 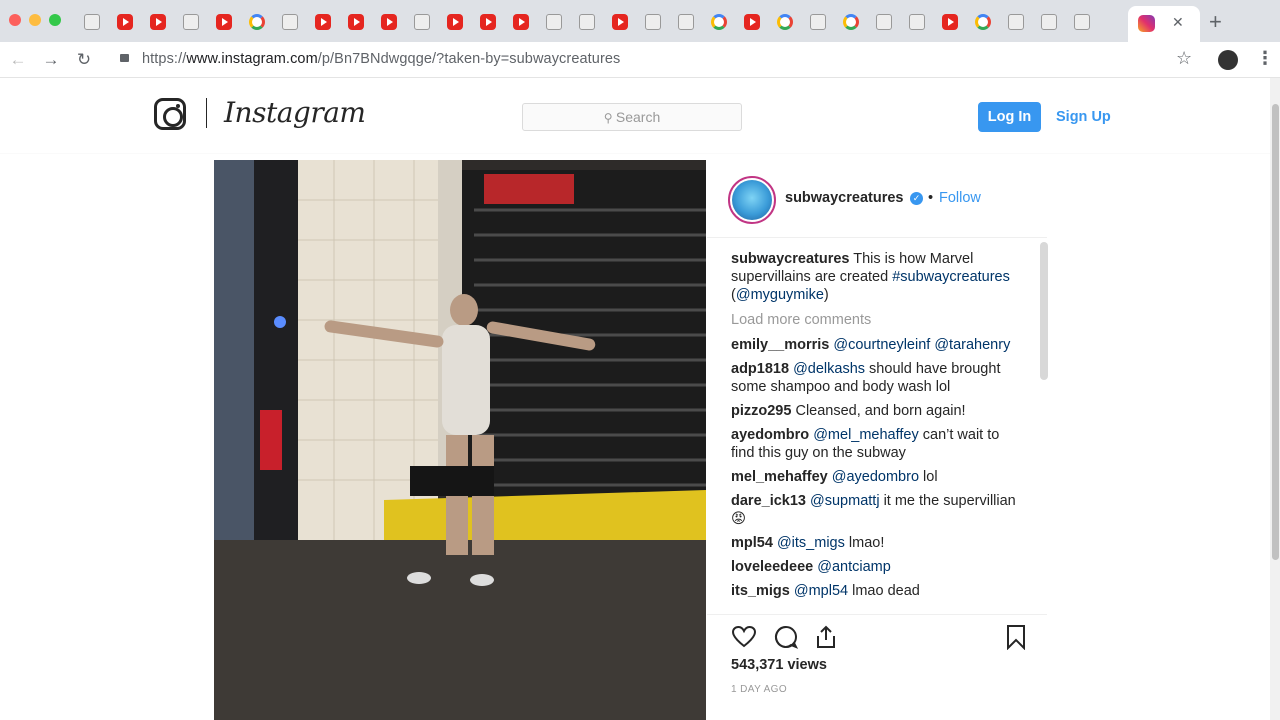 I want to click on comment-item: pizzo295 Cleansed, and born again!, so click(x=876, y=411).